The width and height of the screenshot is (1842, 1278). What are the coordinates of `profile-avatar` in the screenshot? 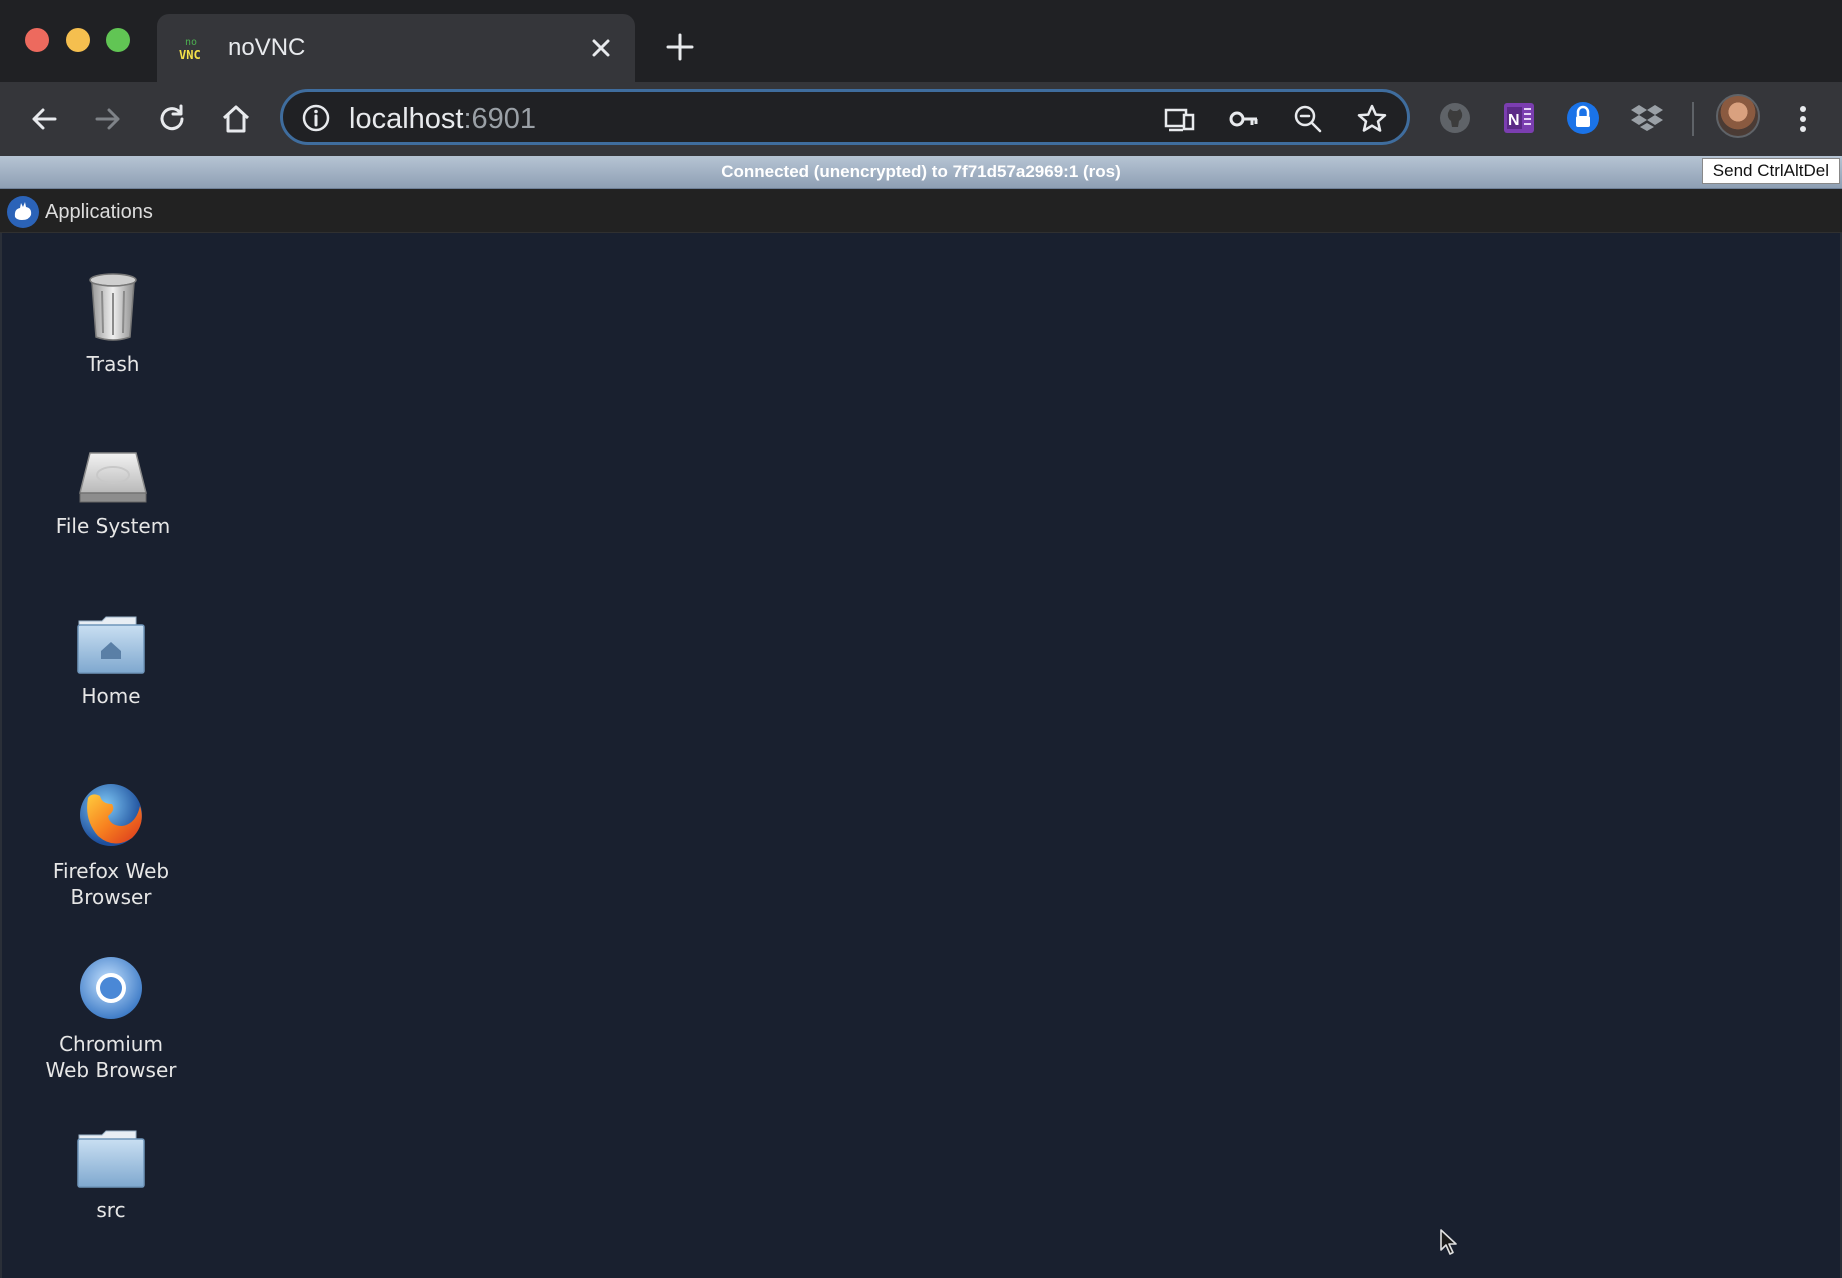 It's located at (1738, 116).